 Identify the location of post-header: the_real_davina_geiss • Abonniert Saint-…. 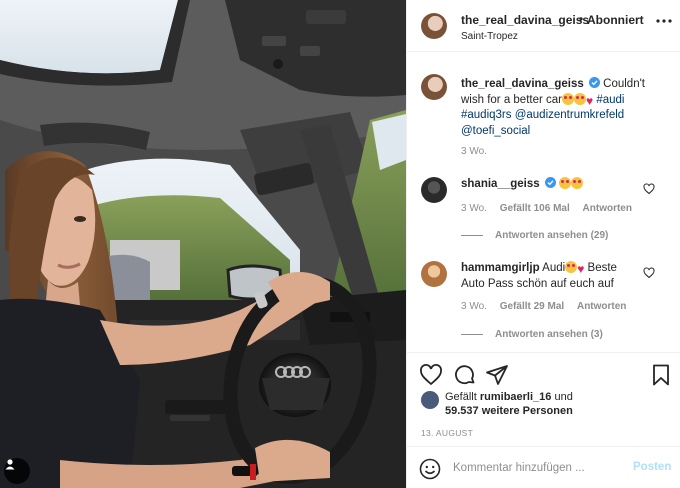
(543, 26).